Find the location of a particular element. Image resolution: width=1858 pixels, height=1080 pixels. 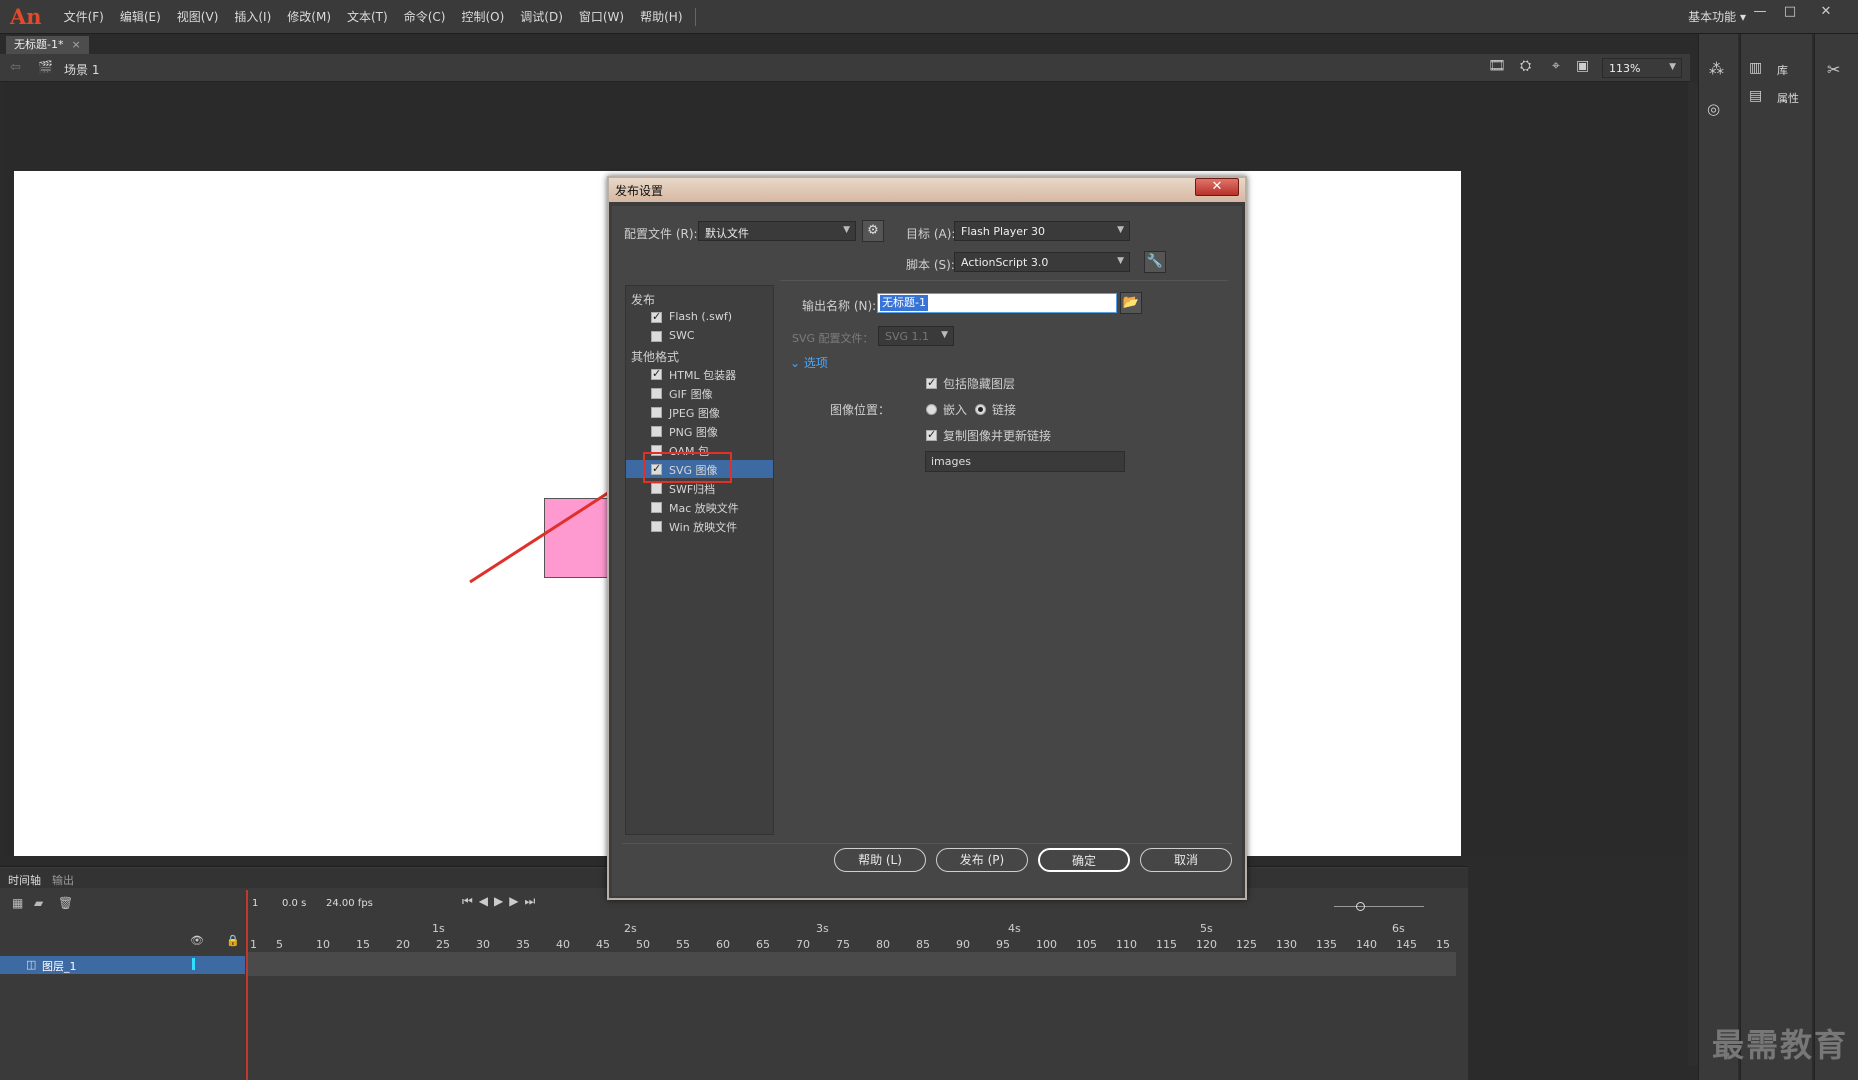

document-tab: 无标题-1* × is located at coordinates (47, 45).